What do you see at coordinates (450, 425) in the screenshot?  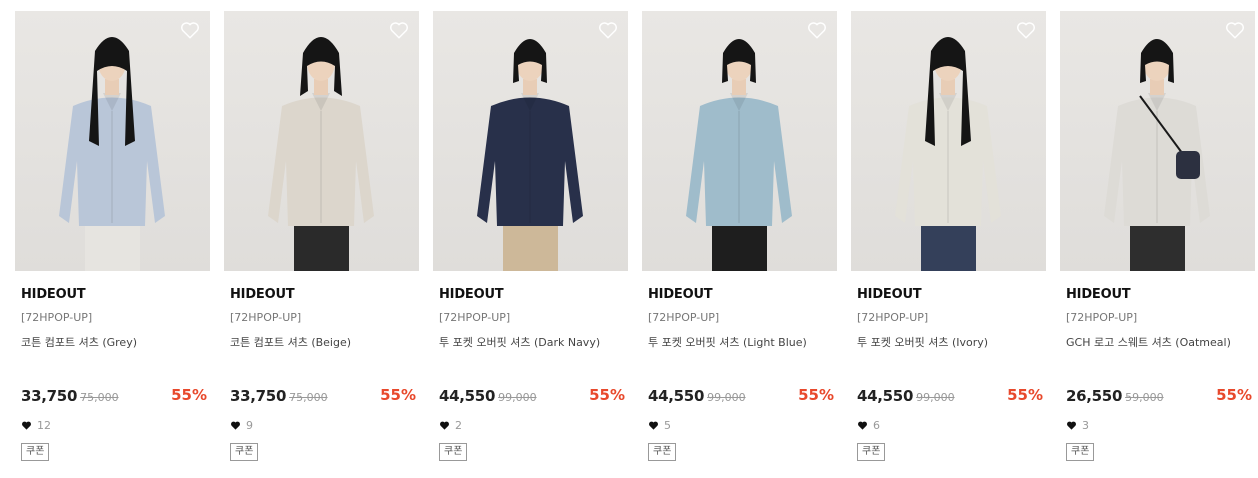 I see `like-count: 2` at bounding box center [450, 425].